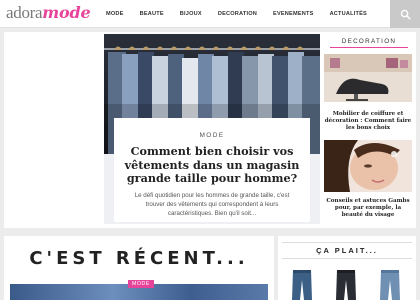 The height and width of the screenshot is (300, 420). What do you see at coordinates (368, 78) in the screenshot?
I see `salon-chair-image` at bounding box center [368, 78].